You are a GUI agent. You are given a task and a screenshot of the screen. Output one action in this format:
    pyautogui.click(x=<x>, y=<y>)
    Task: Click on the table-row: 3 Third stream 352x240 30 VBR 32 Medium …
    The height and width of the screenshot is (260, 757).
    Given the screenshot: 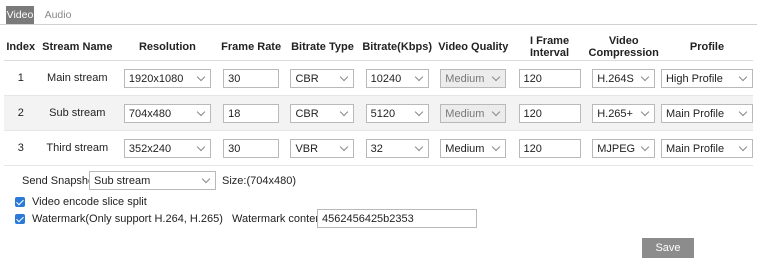 What is the action you would take?
    pyautogui.click(x=378, y=148)
    